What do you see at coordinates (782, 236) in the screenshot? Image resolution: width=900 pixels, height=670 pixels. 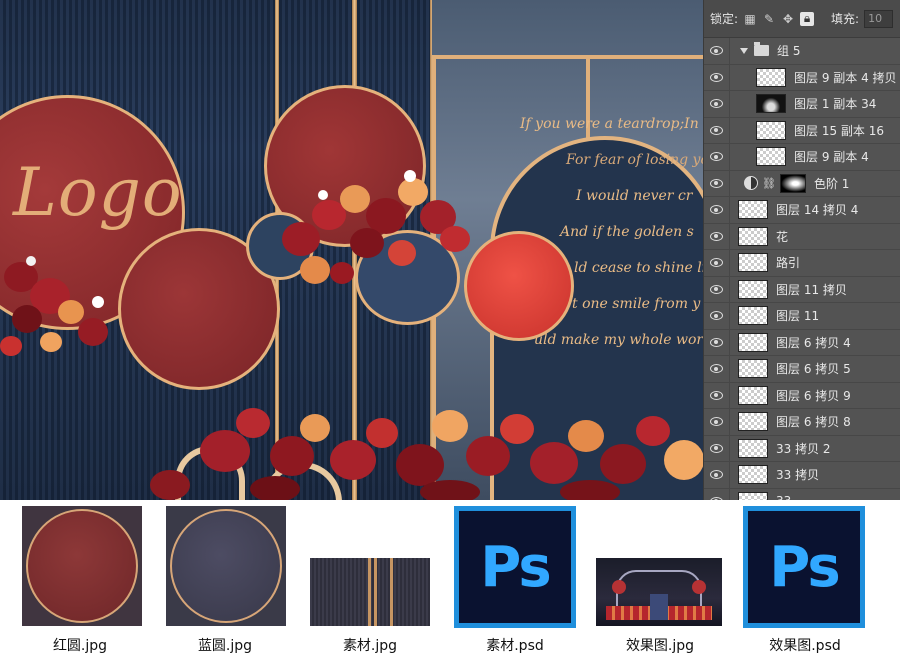 I see `layer-name: 花` at bounding box center [782, 236].